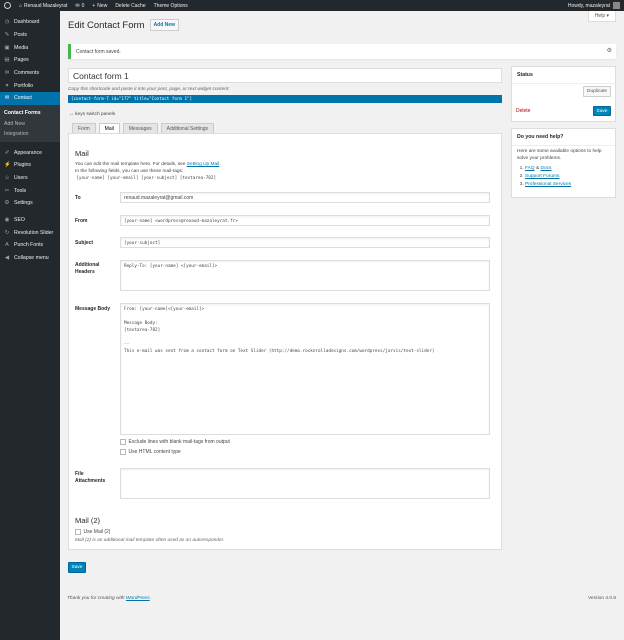 This screenshot has height=640, width=624. What do you see at coordinates (305, 483) in the screenshot?
I see `file-attachments-field` at bounding box center [305, 483].